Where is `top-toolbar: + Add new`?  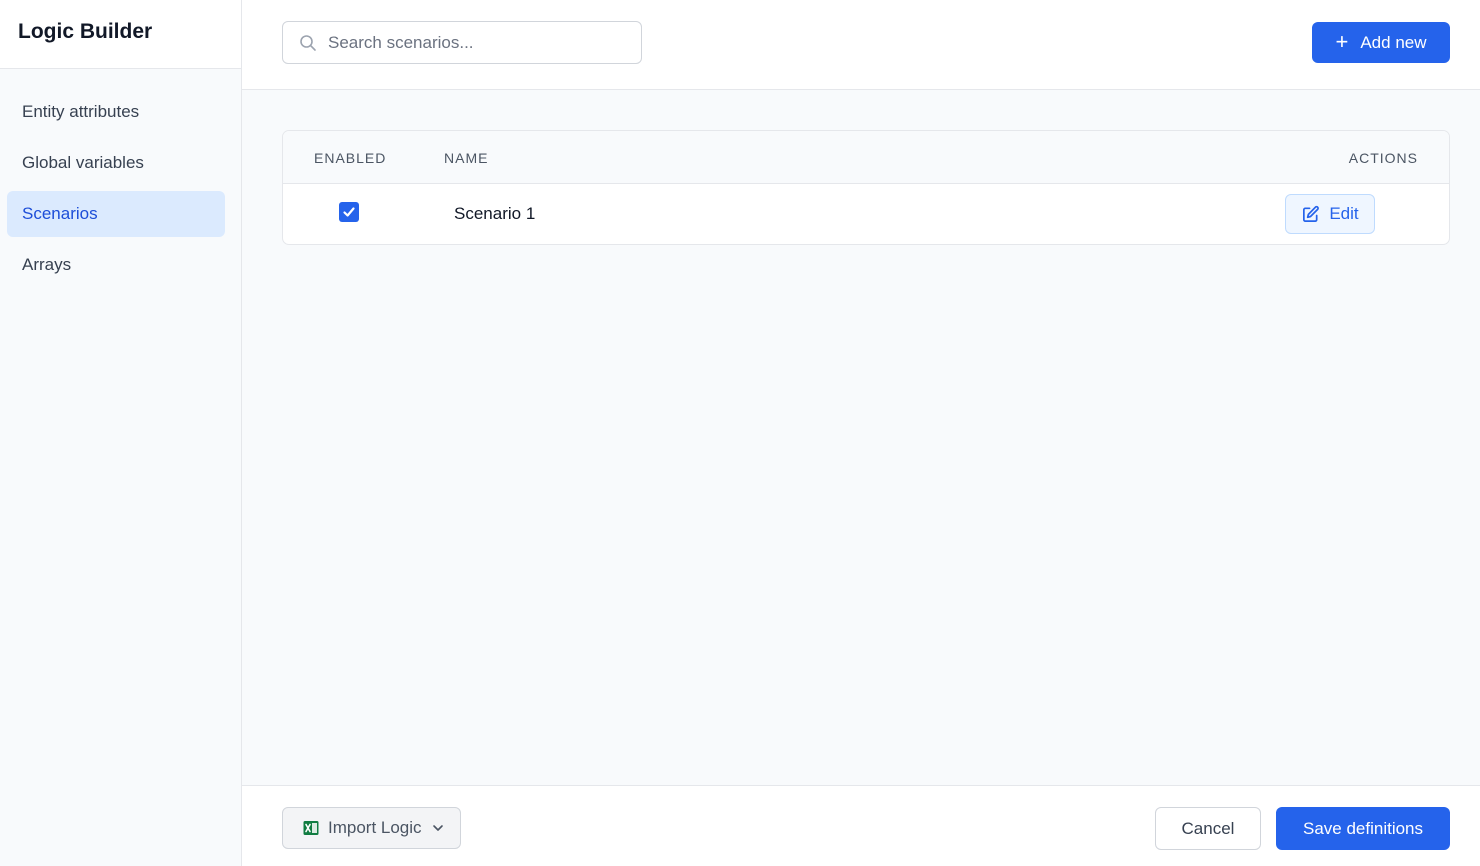
top-toolbar: + Add new is located at coordinates (861, 45).